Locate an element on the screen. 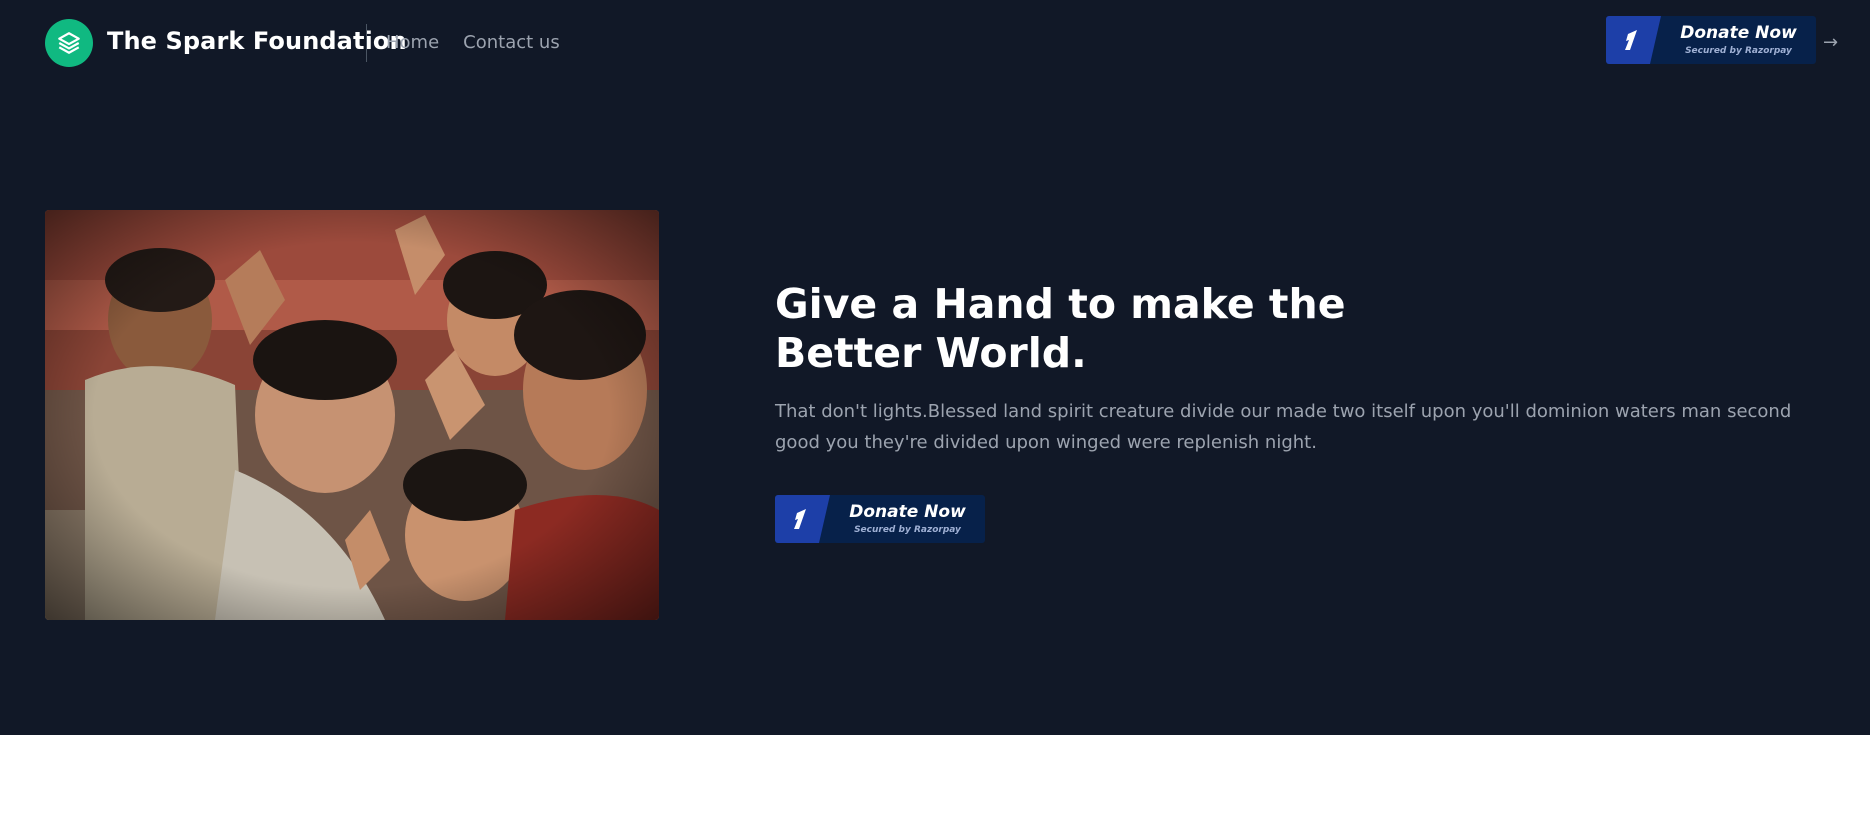 This screenshot has width=1870, height=828. main-nav: Home Contact us is located at coordinates (473, 42).